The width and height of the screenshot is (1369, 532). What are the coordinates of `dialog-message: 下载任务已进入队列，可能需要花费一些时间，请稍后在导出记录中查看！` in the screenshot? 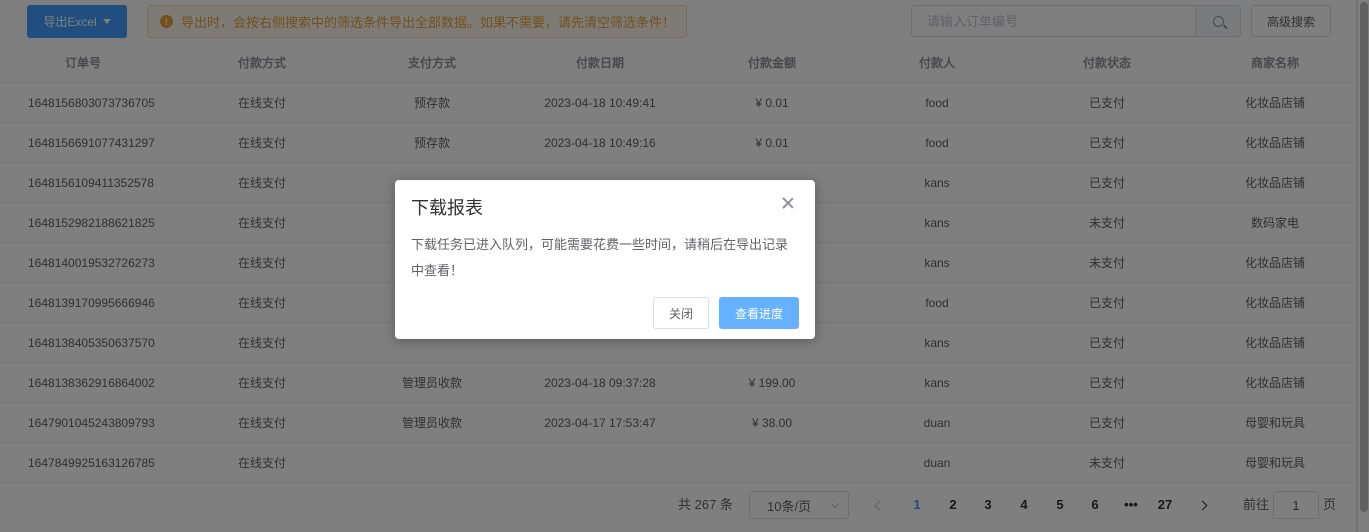 It's located at (600, 257).